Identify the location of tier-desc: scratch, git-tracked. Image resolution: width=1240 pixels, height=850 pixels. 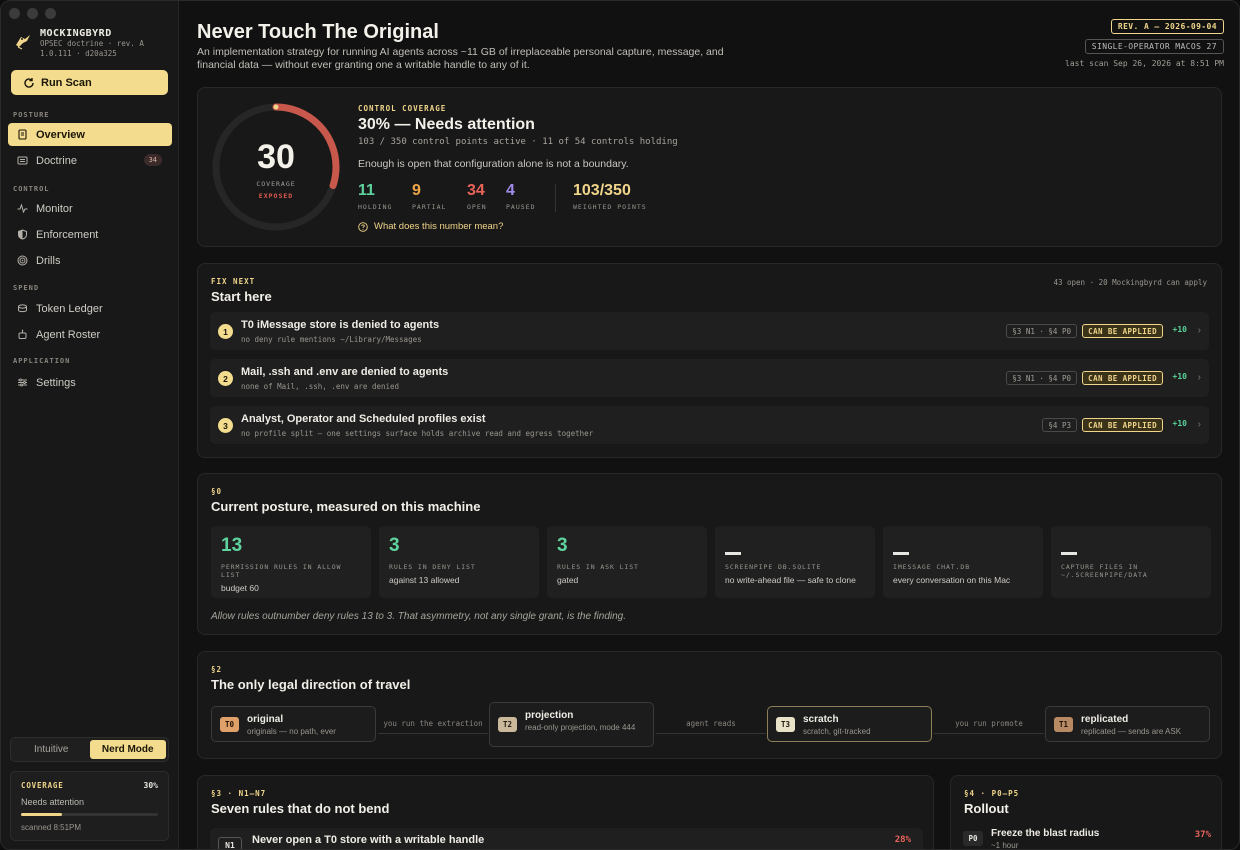
(837, 731).